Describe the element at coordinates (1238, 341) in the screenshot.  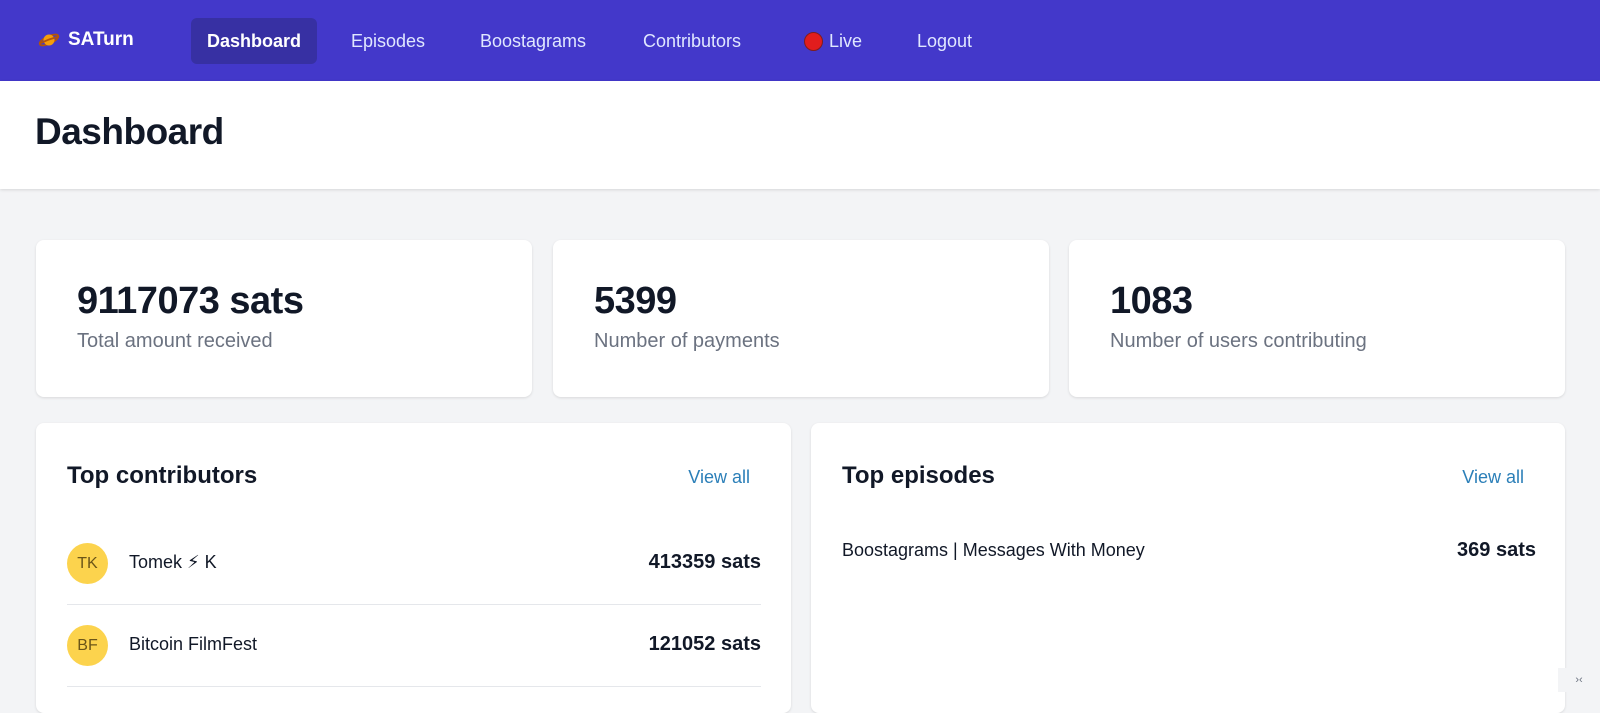
I see `stat-label: Number of users contributing` at that location.